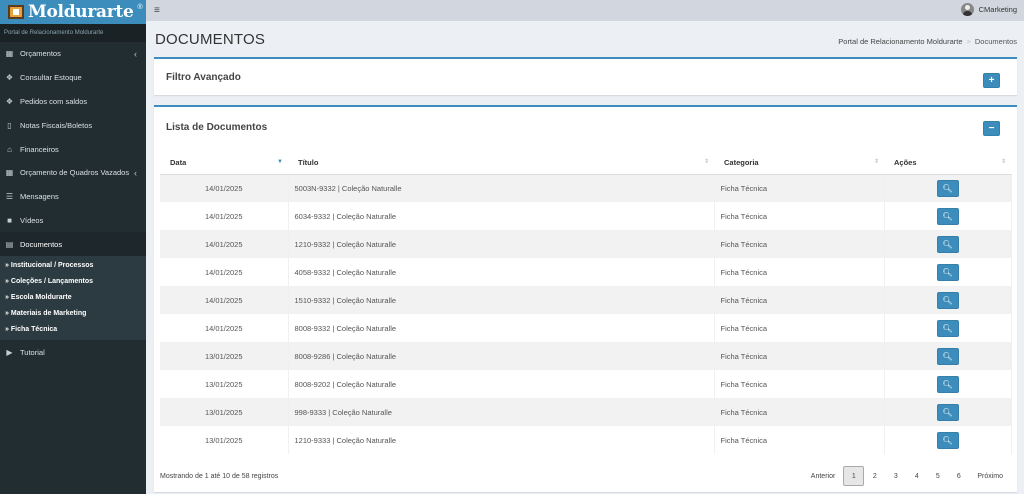  I want to click on column-header-label: Ações, so click(905, 162).